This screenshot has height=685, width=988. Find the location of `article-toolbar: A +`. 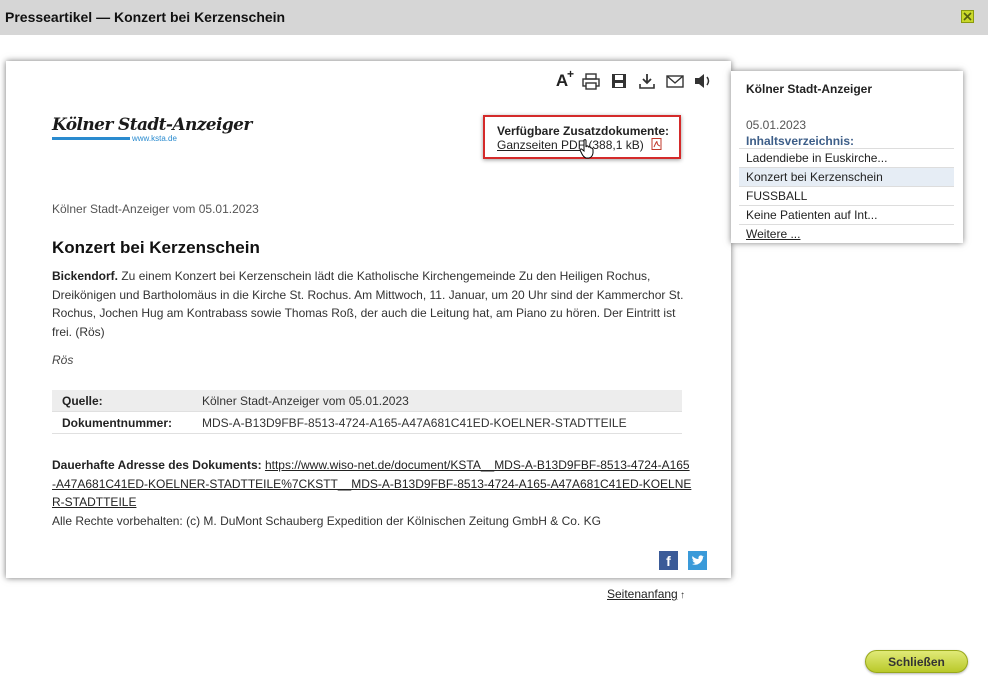

article-toolbar: A + is located at coordinates (632, 79).